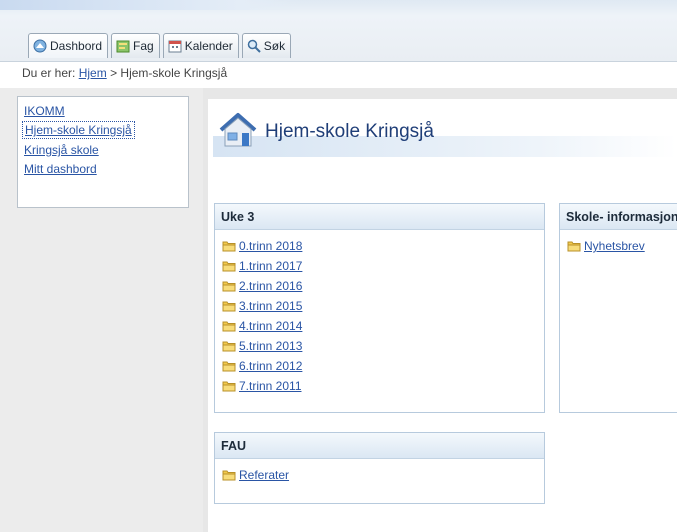 This screenshot has width=677, height=532. What do you see at coordinates (383, 346) in the screenshot?
I see `list-item: 5.trinn 2013` at bounding box center [383, 346].